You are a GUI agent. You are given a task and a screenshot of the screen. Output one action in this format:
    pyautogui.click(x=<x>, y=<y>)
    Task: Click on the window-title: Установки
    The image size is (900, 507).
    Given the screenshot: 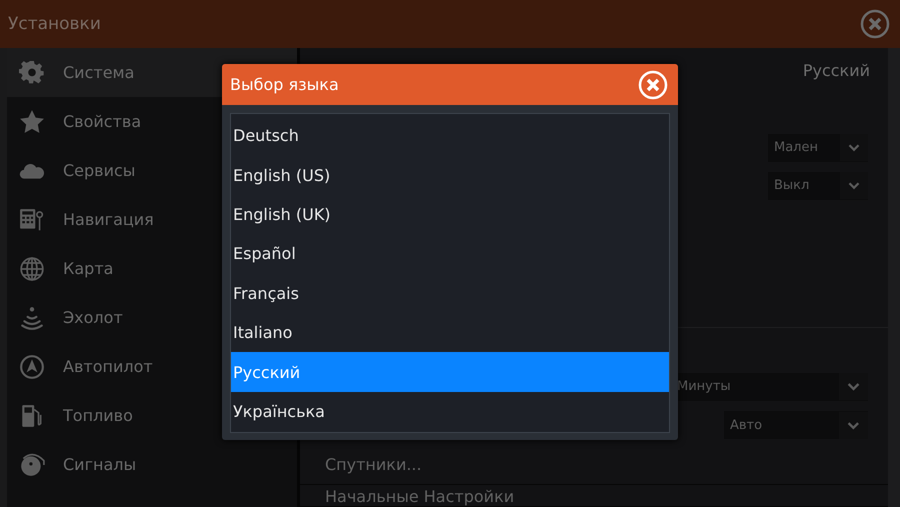 What is the action you would take?
    pyautogui.click(x=54, y=24)
    